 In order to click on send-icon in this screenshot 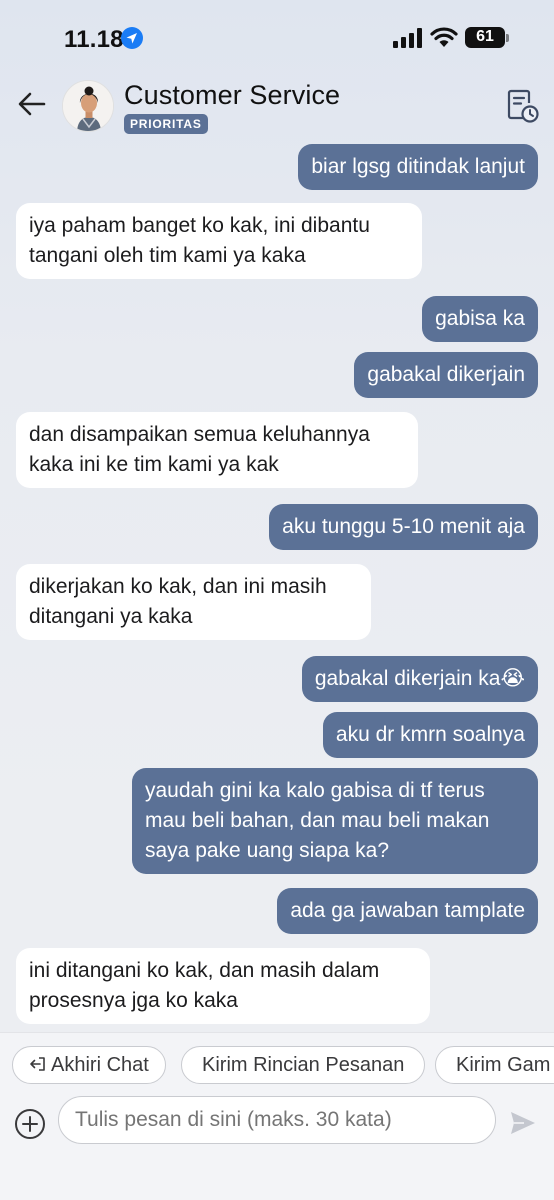, I will do `click(523, 1123)`.